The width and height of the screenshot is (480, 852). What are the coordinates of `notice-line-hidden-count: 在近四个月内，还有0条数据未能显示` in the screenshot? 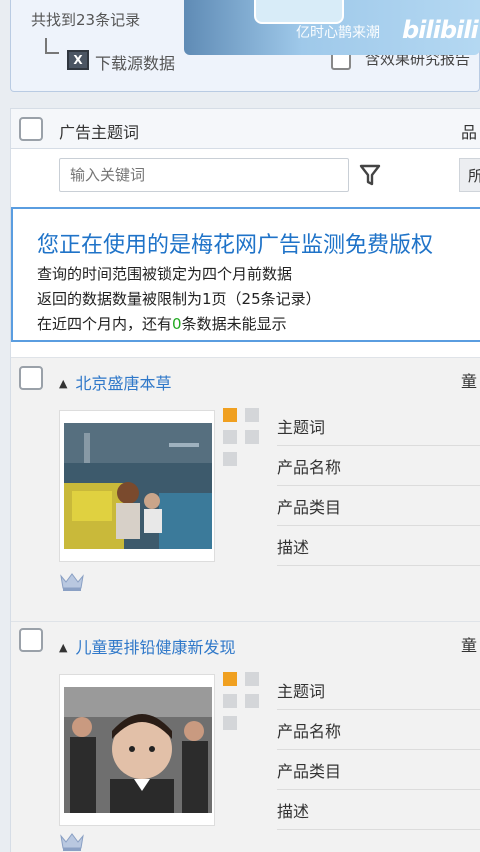 It's located at (162, 323).